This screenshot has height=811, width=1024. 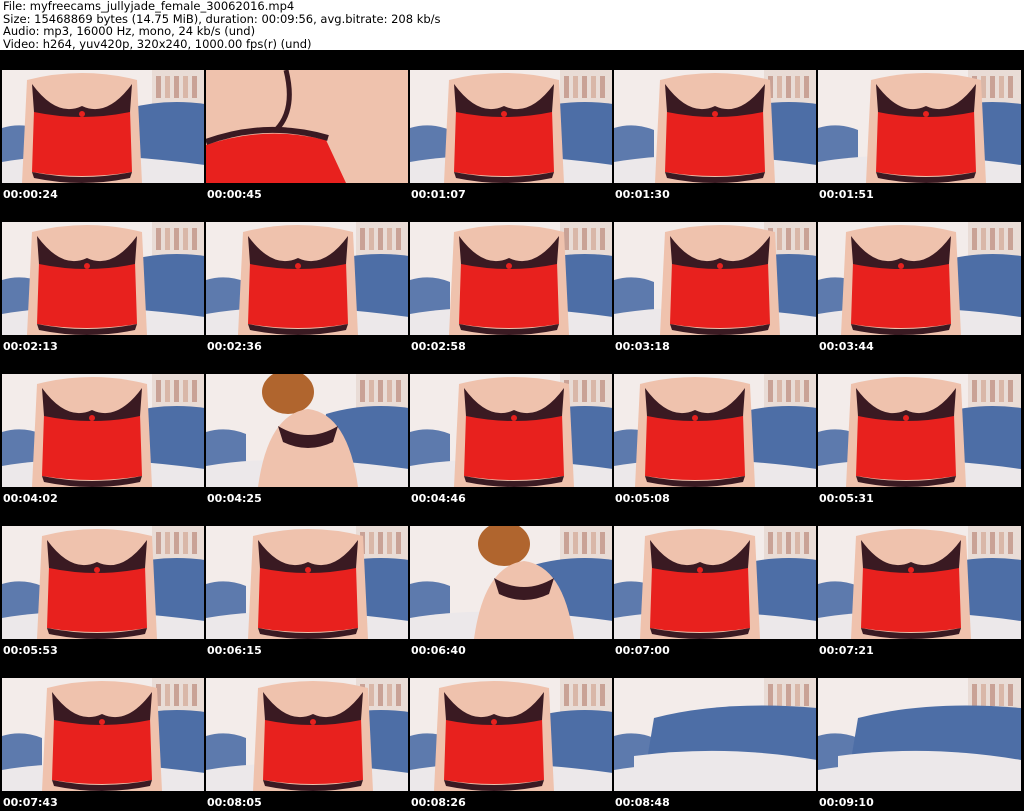 I want to click on thumbnail-cell: 00:04:25, so click(x=306, y=430).